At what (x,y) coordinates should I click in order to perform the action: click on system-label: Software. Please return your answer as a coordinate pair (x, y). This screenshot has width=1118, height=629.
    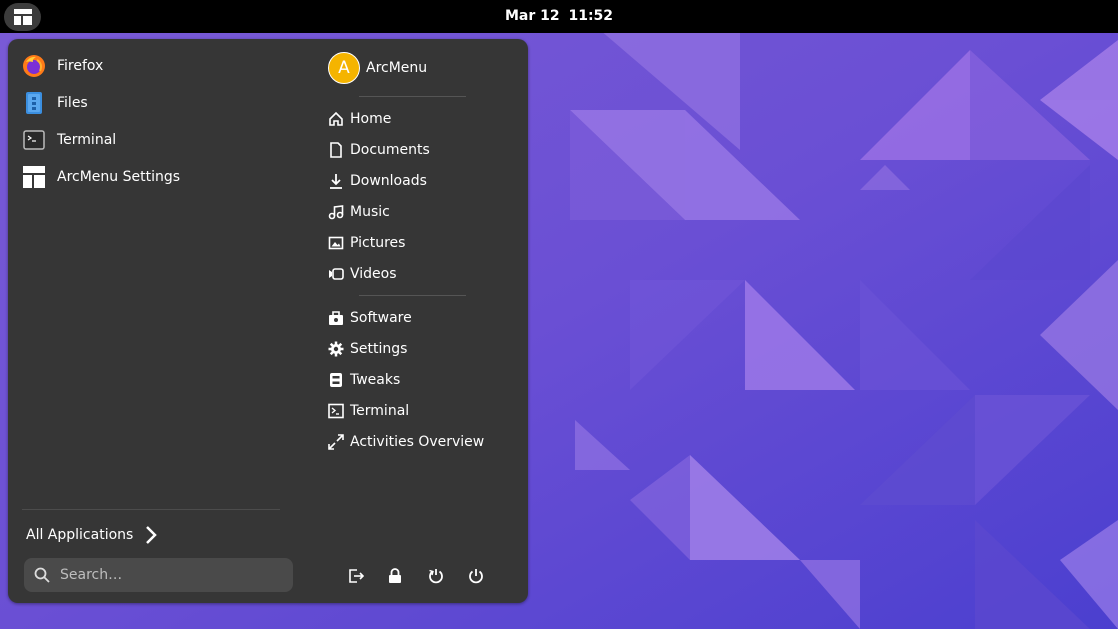
    Looking at the image, I should click on (381, 317).